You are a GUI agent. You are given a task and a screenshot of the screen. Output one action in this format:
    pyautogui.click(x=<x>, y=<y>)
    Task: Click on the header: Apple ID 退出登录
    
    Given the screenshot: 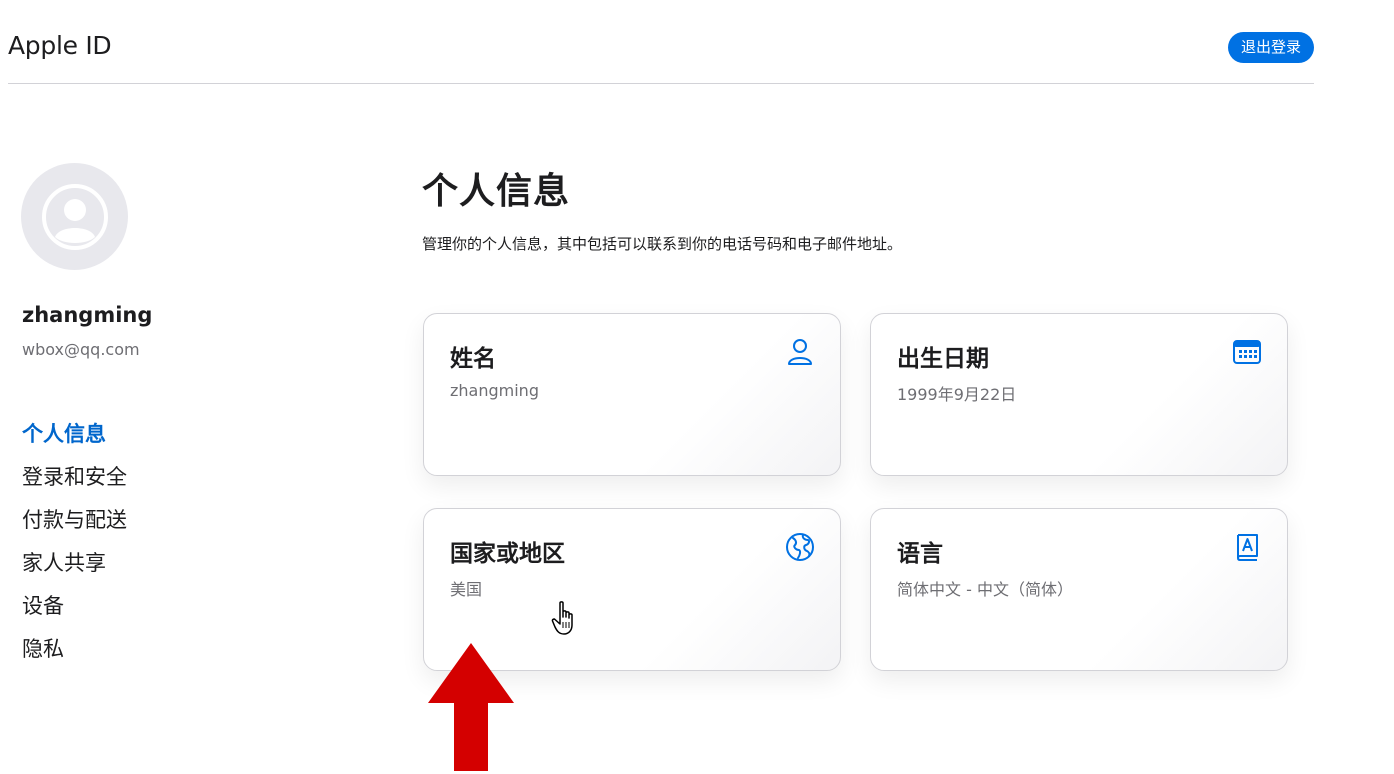 What is the action you would take?
    pyautogui.click(x=661, y=42)
    